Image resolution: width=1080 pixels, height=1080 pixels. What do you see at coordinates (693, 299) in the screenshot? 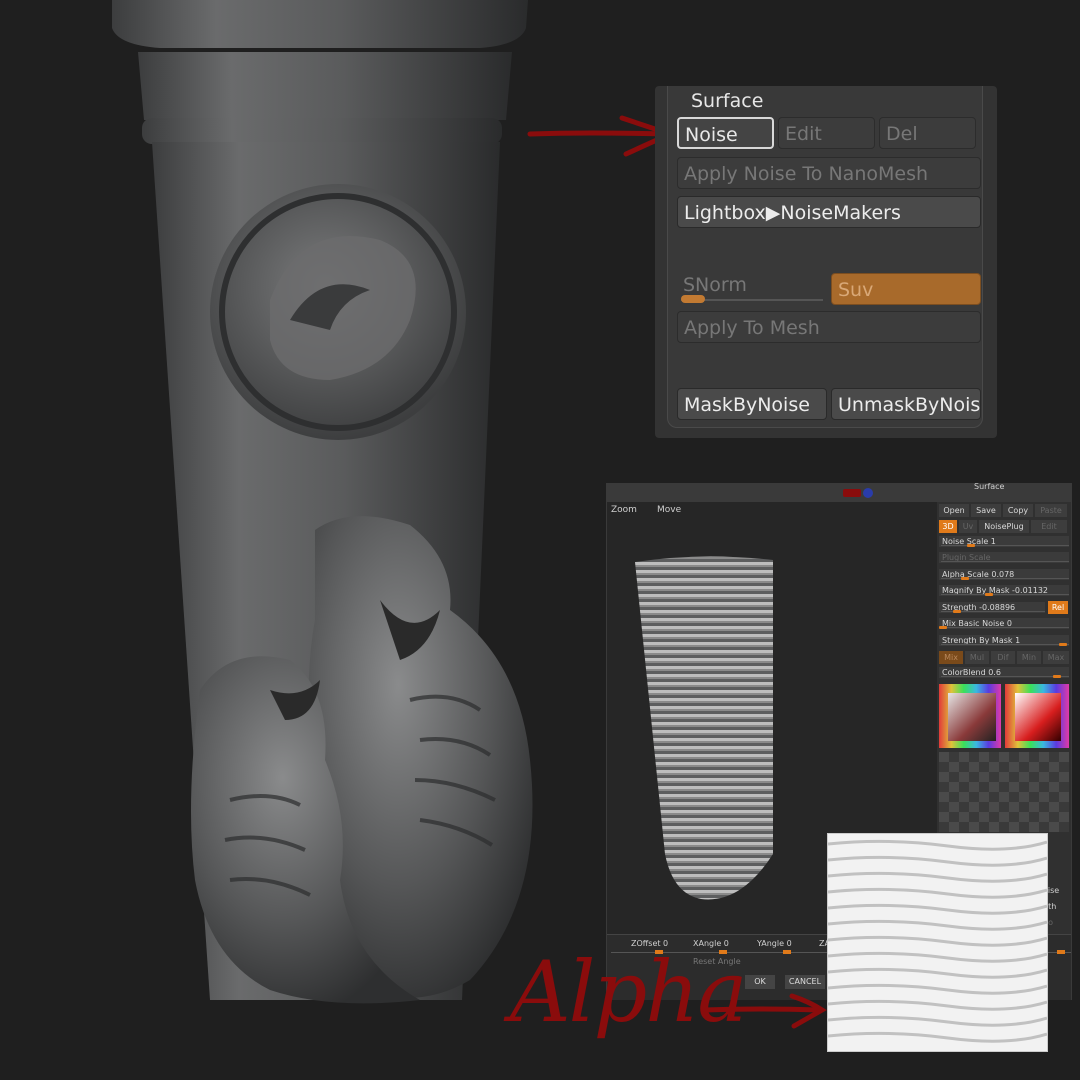
I see `snorm-slider-knob` at bounding box center [693, 299].